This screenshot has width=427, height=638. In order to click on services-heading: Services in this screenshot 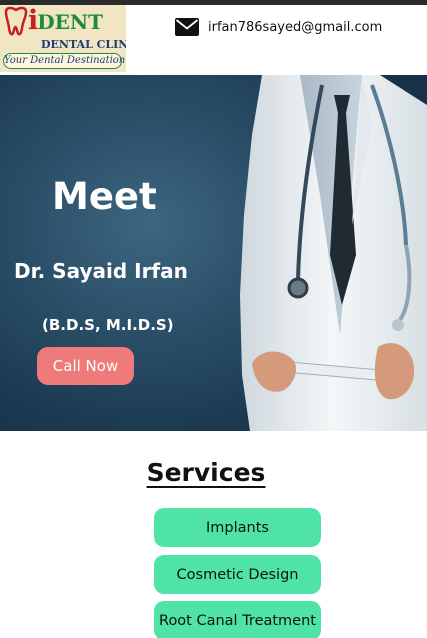, I will do `click(206, 472)`.